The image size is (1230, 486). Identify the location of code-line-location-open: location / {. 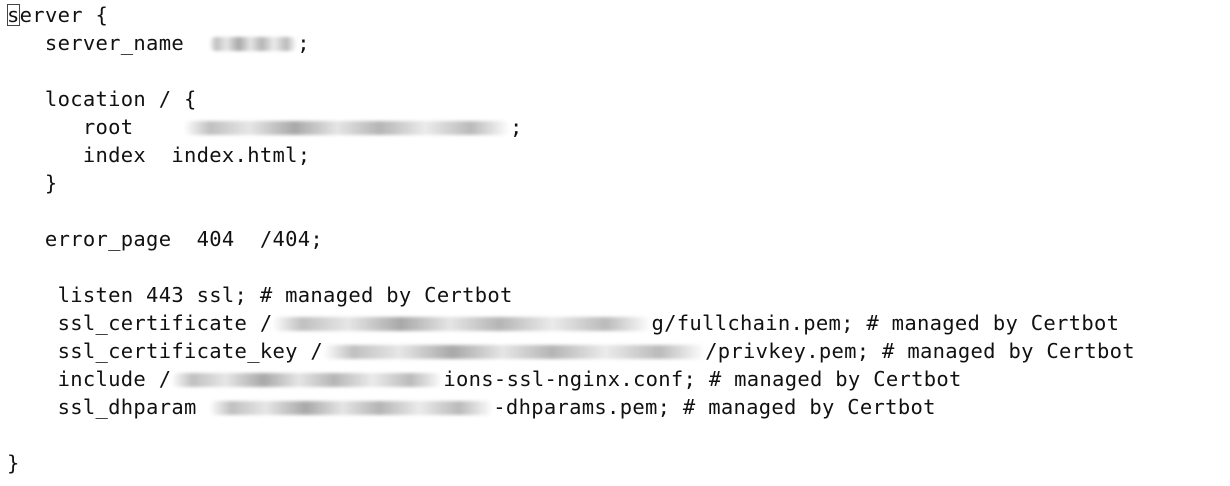
(102, 99).